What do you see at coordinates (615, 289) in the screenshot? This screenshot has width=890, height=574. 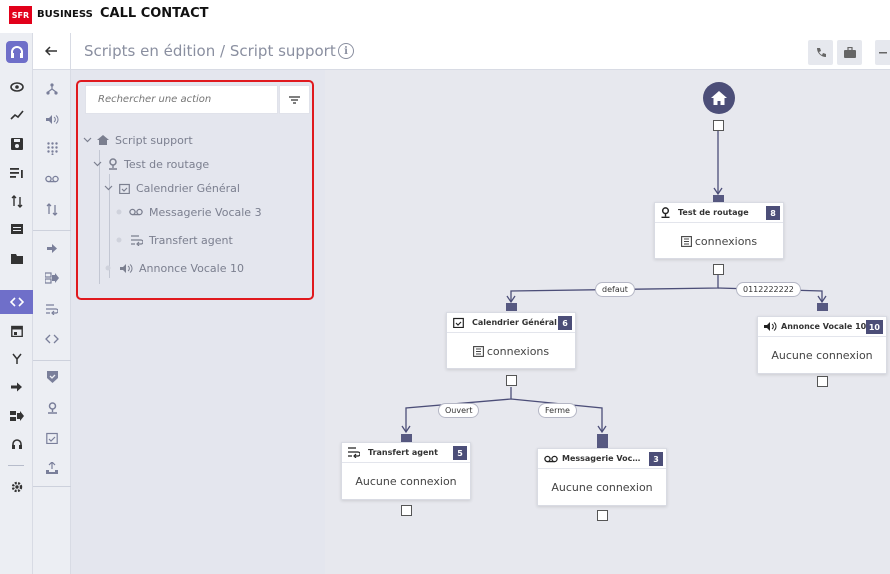 I see `edge-label-defaut: defaut` at bounding box center [615, 289].